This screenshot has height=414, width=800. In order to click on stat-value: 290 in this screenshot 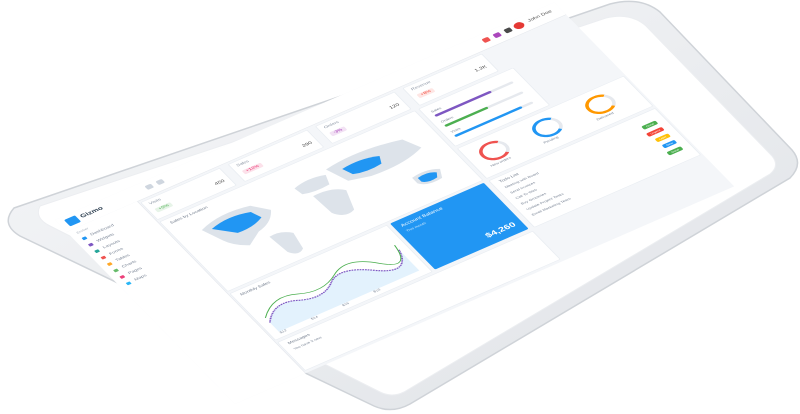, I will do `click(307, 144)`.